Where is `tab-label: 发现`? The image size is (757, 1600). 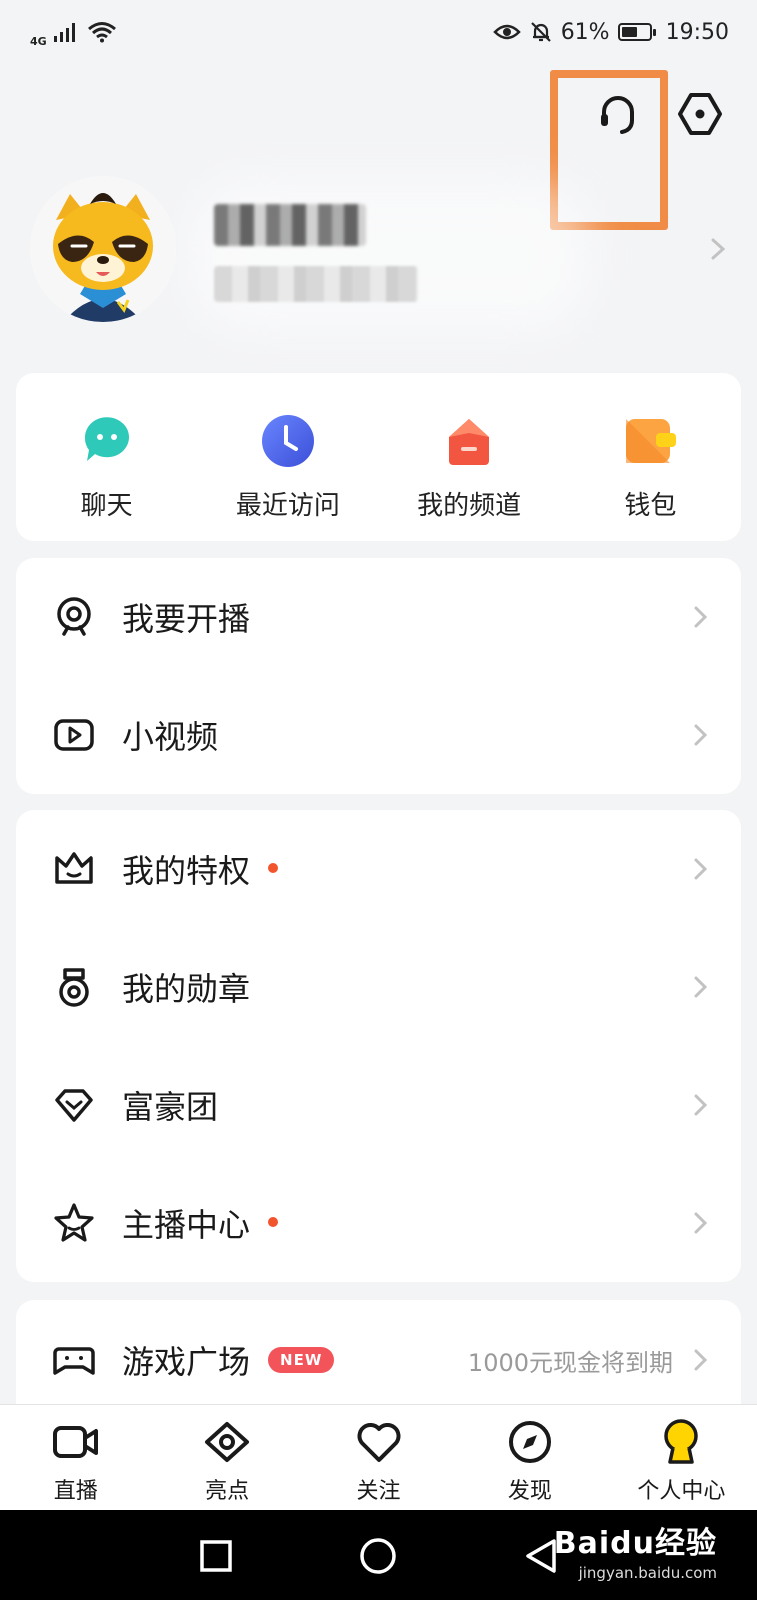
tab-label: 发现 is located at coordinates (529, 1491).